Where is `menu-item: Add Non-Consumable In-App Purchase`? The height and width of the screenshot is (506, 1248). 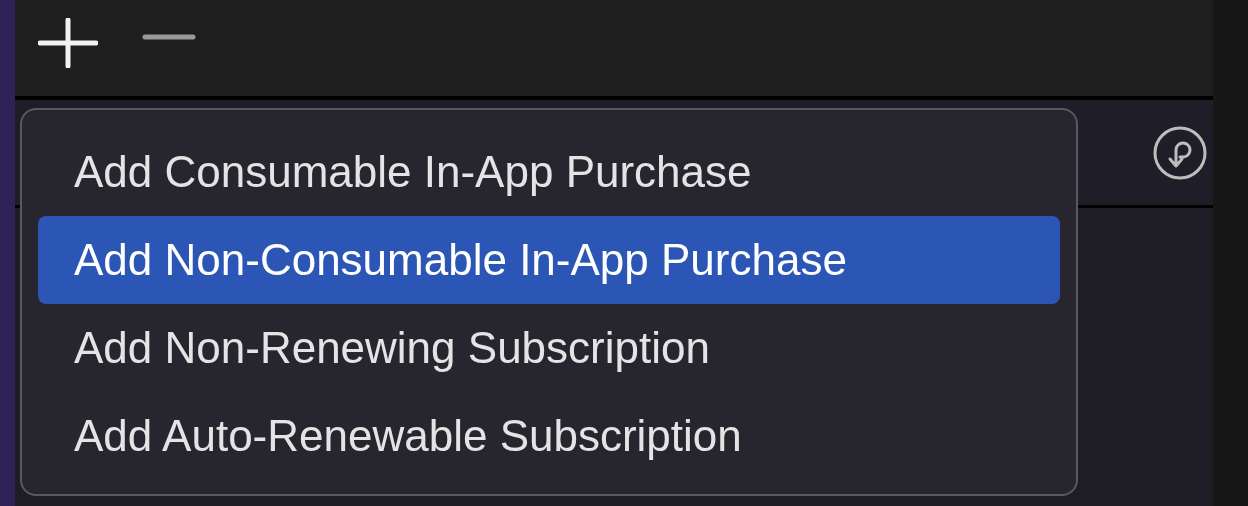
menu-item: Add Non-Consumable In-App Purchase is located at coordinates (549, 260).